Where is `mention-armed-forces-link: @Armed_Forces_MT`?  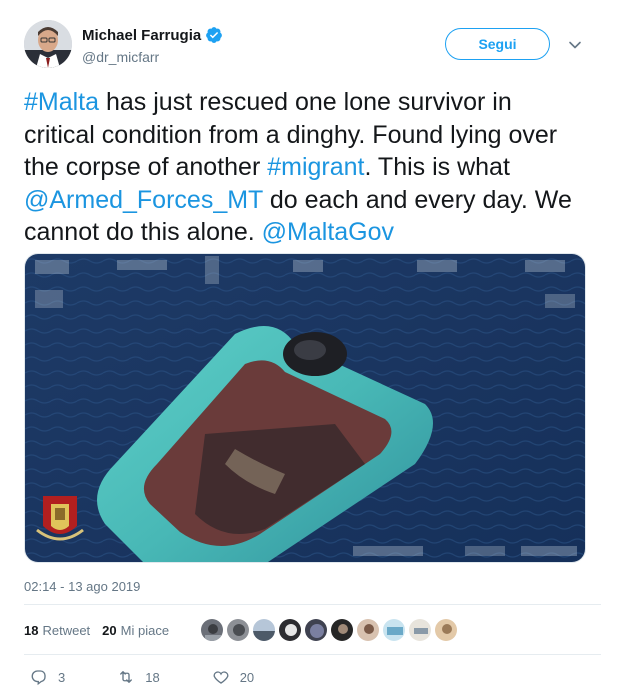 mention-armed-forces-link: @Armed_Forces_MT is located at coordinates (143, 200).